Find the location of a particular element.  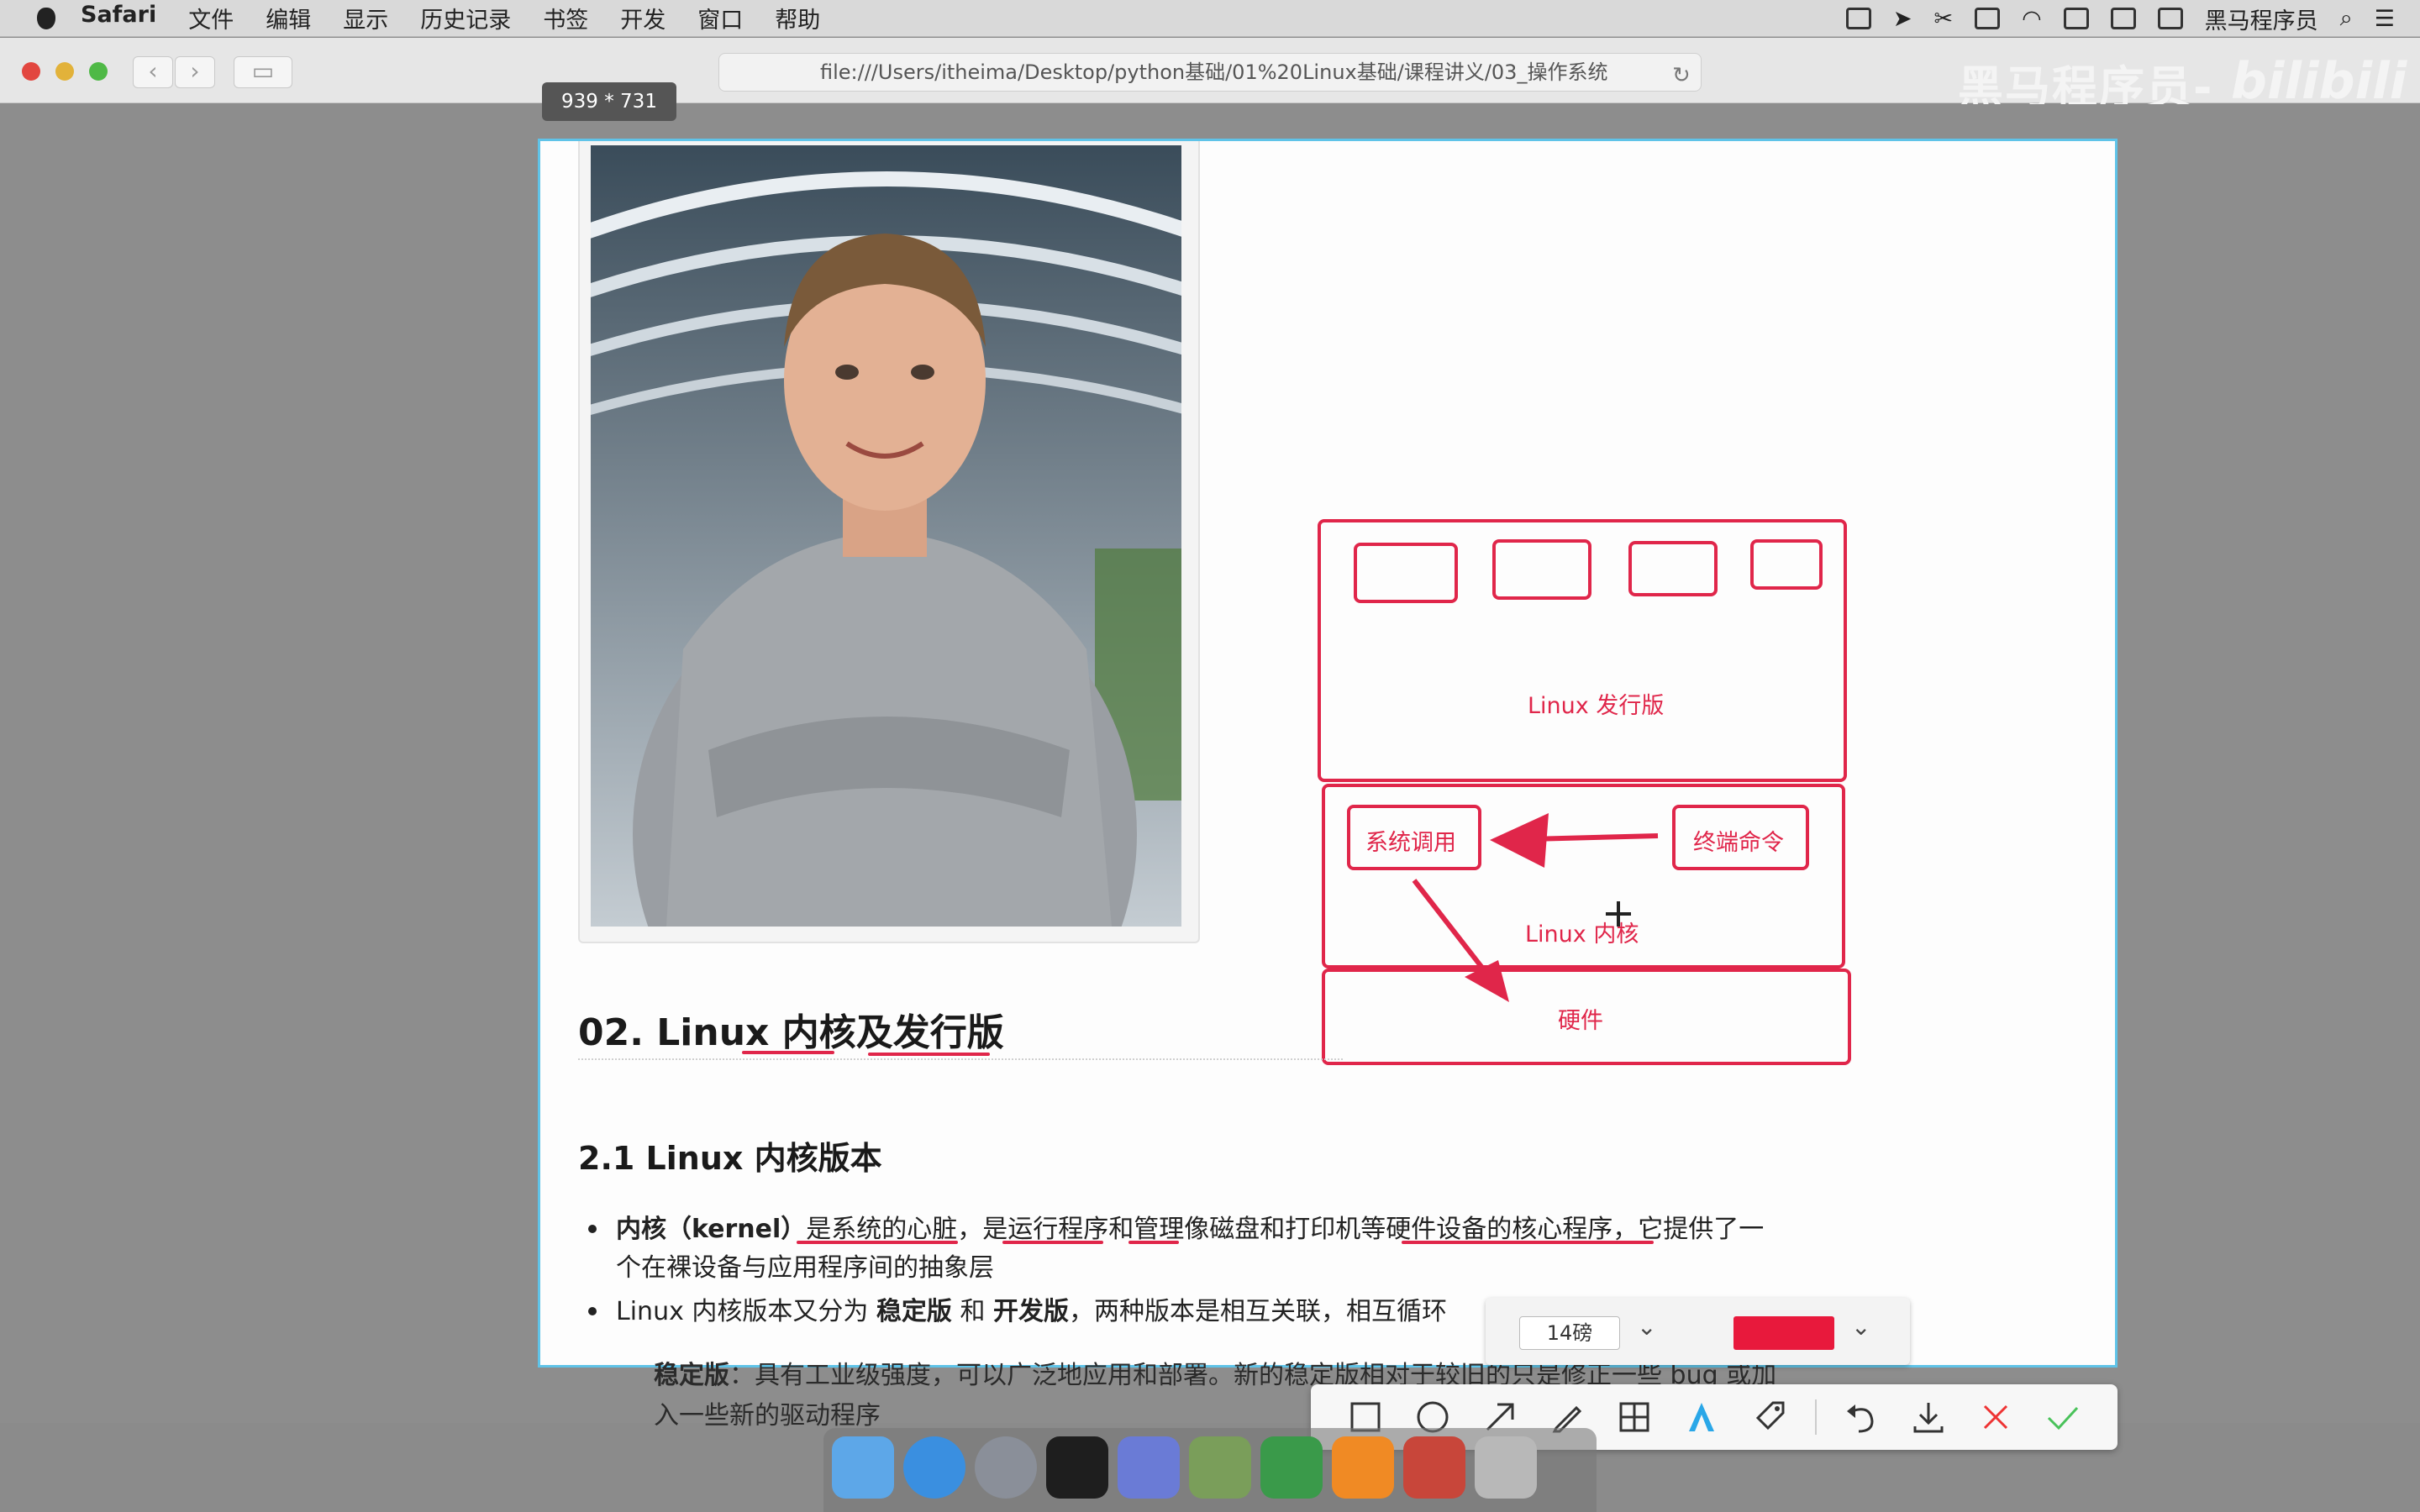

kernel-term: 内核（kernel） is located at coordinates (711, 1229).